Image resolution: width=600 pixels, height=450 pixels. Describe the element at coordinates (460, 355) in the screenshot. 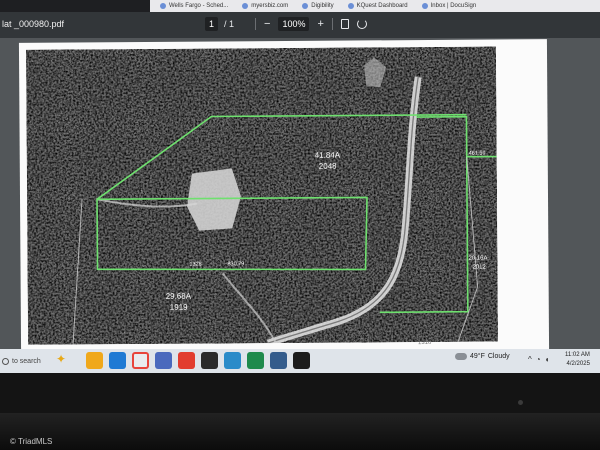

I see `cloudy-weather-icon` at that location.